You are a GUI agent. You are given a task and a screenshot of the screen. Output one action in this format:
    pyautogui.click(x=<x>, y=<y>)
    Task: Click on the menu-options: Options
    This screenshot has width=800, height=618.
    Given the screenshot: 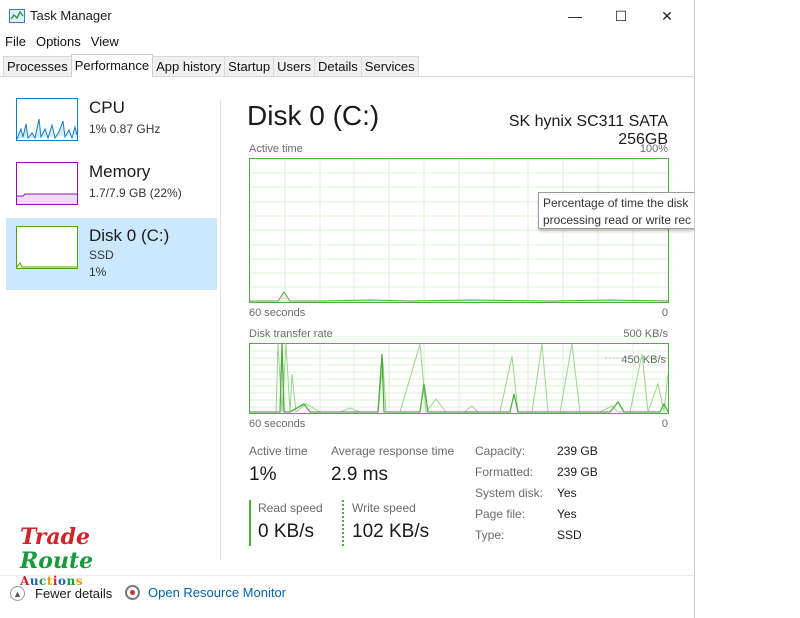 What is the action you would take?
    pyautogui.click(x=58, y=43)
    